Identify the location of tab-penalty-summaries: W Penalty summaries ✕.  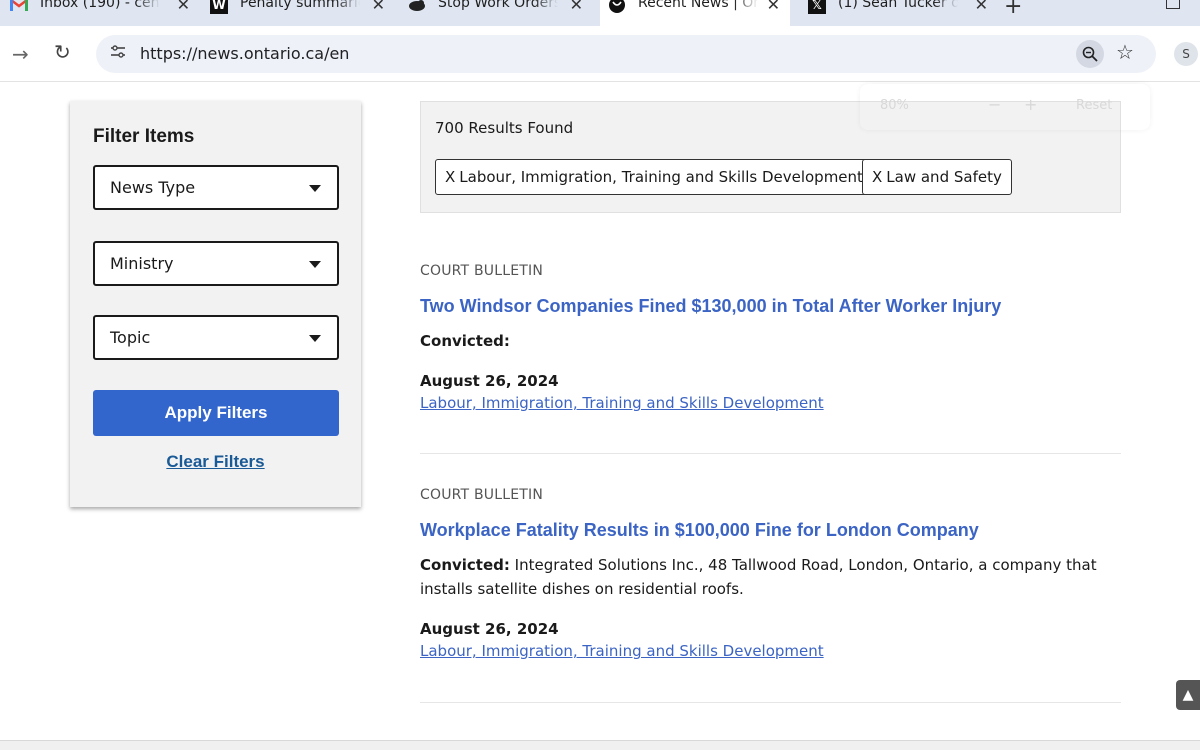
(302, 13).